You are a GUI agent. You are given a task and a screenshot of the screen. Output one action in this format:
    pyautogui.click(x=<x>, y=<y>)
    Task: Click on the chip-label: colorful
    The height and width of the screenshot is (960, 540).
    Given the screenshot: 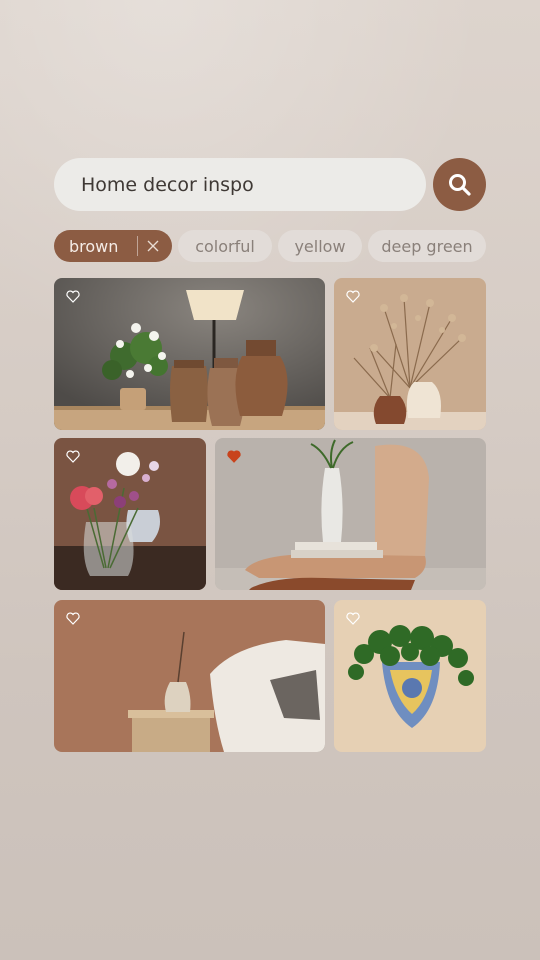 What is the action you would take?
    pyautogui.click(x=225, y=246)
    